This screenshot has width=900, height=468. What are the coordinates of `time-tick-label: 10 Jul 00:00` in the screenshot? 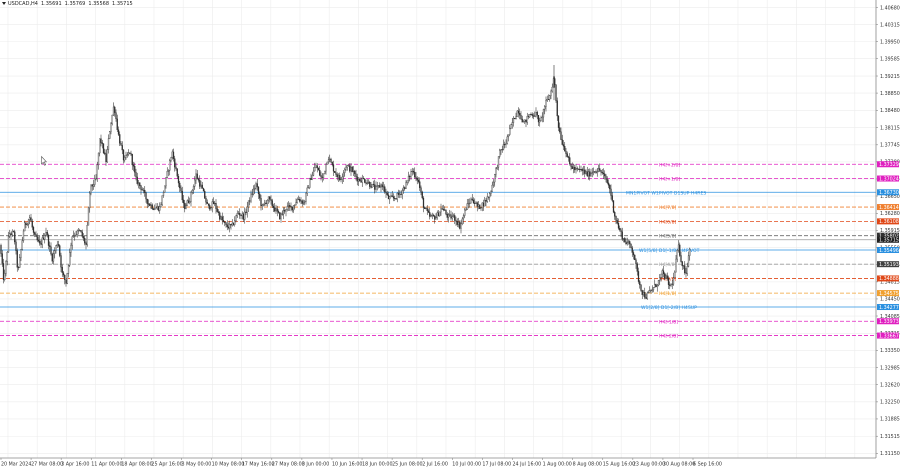 It's located at (466, 465).